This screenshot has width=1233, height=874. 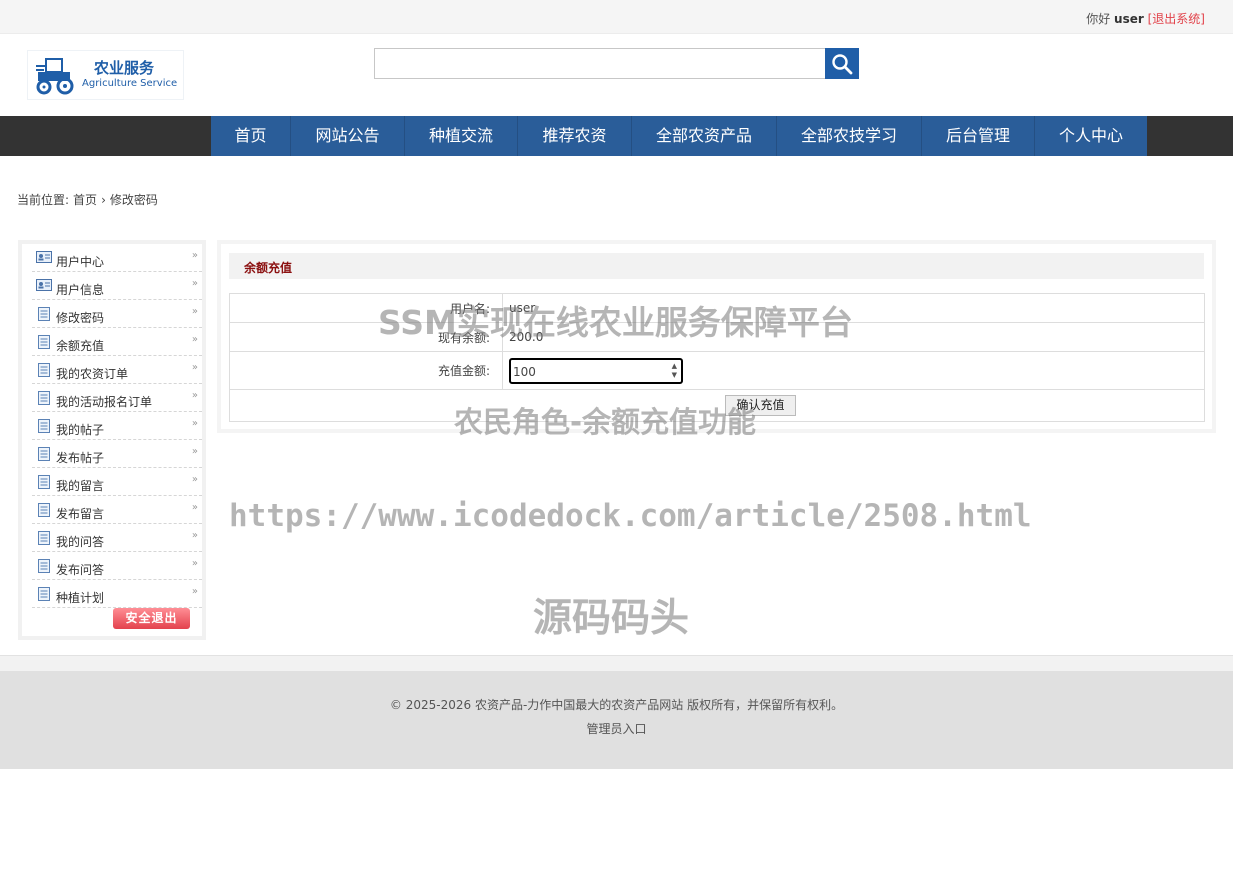 I want to click on greeting-text: 你好, so click(x=1098, y=19).